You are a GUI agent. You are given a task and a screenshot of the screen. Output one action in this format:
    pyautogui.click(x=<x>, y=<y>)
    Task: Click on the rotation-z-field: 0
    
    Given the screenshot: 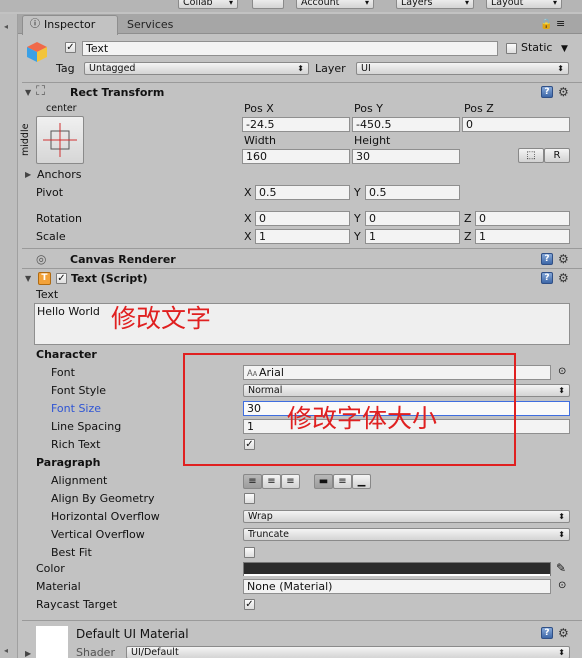 What is the action you would take?
    pyautogui.click(x=522, y=218)
    